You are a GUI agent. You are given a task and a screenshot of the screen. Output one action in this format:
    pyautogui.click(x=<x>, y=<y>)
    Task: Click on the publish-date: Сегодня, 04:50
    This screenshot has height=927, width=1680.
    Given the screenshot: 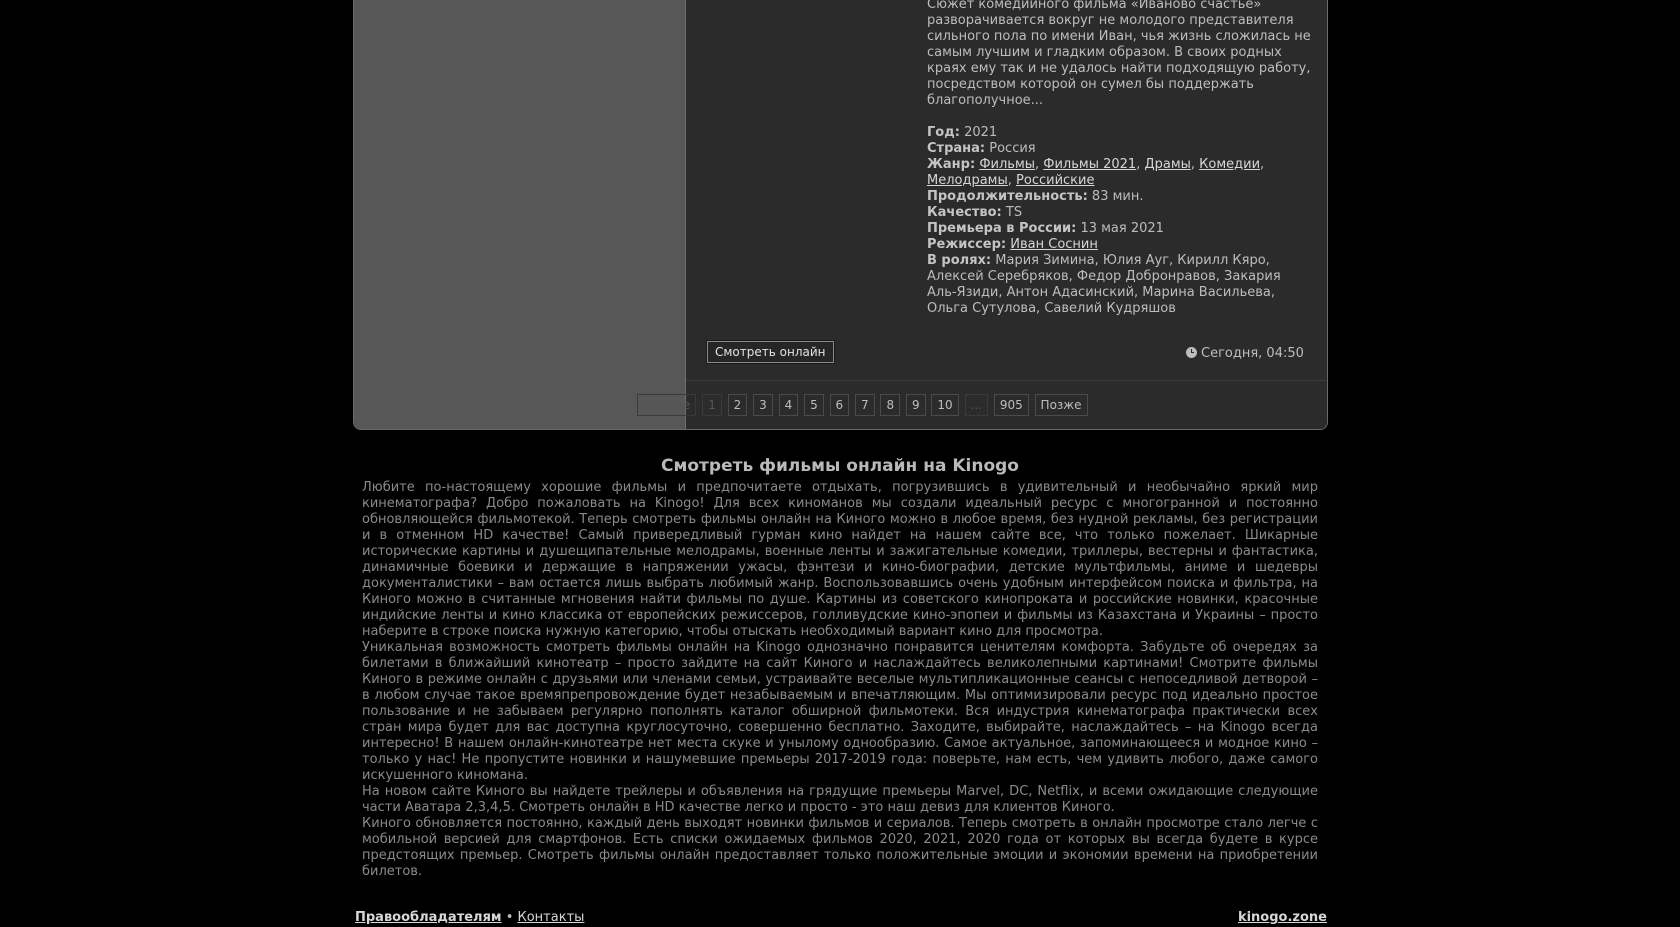 What is the action you would take?
    pyautogui.click(x=1245, y=353)
    